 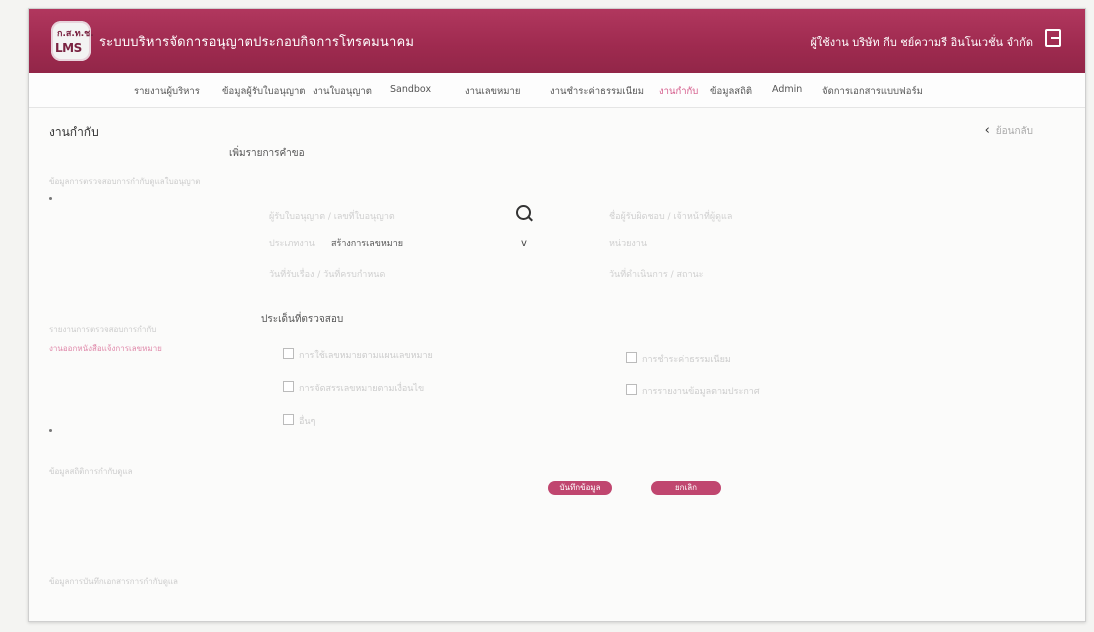 I want to click on inspection-option-label: การรายงานข้อมูลตามประกาศ, so click(x=701, y=392).